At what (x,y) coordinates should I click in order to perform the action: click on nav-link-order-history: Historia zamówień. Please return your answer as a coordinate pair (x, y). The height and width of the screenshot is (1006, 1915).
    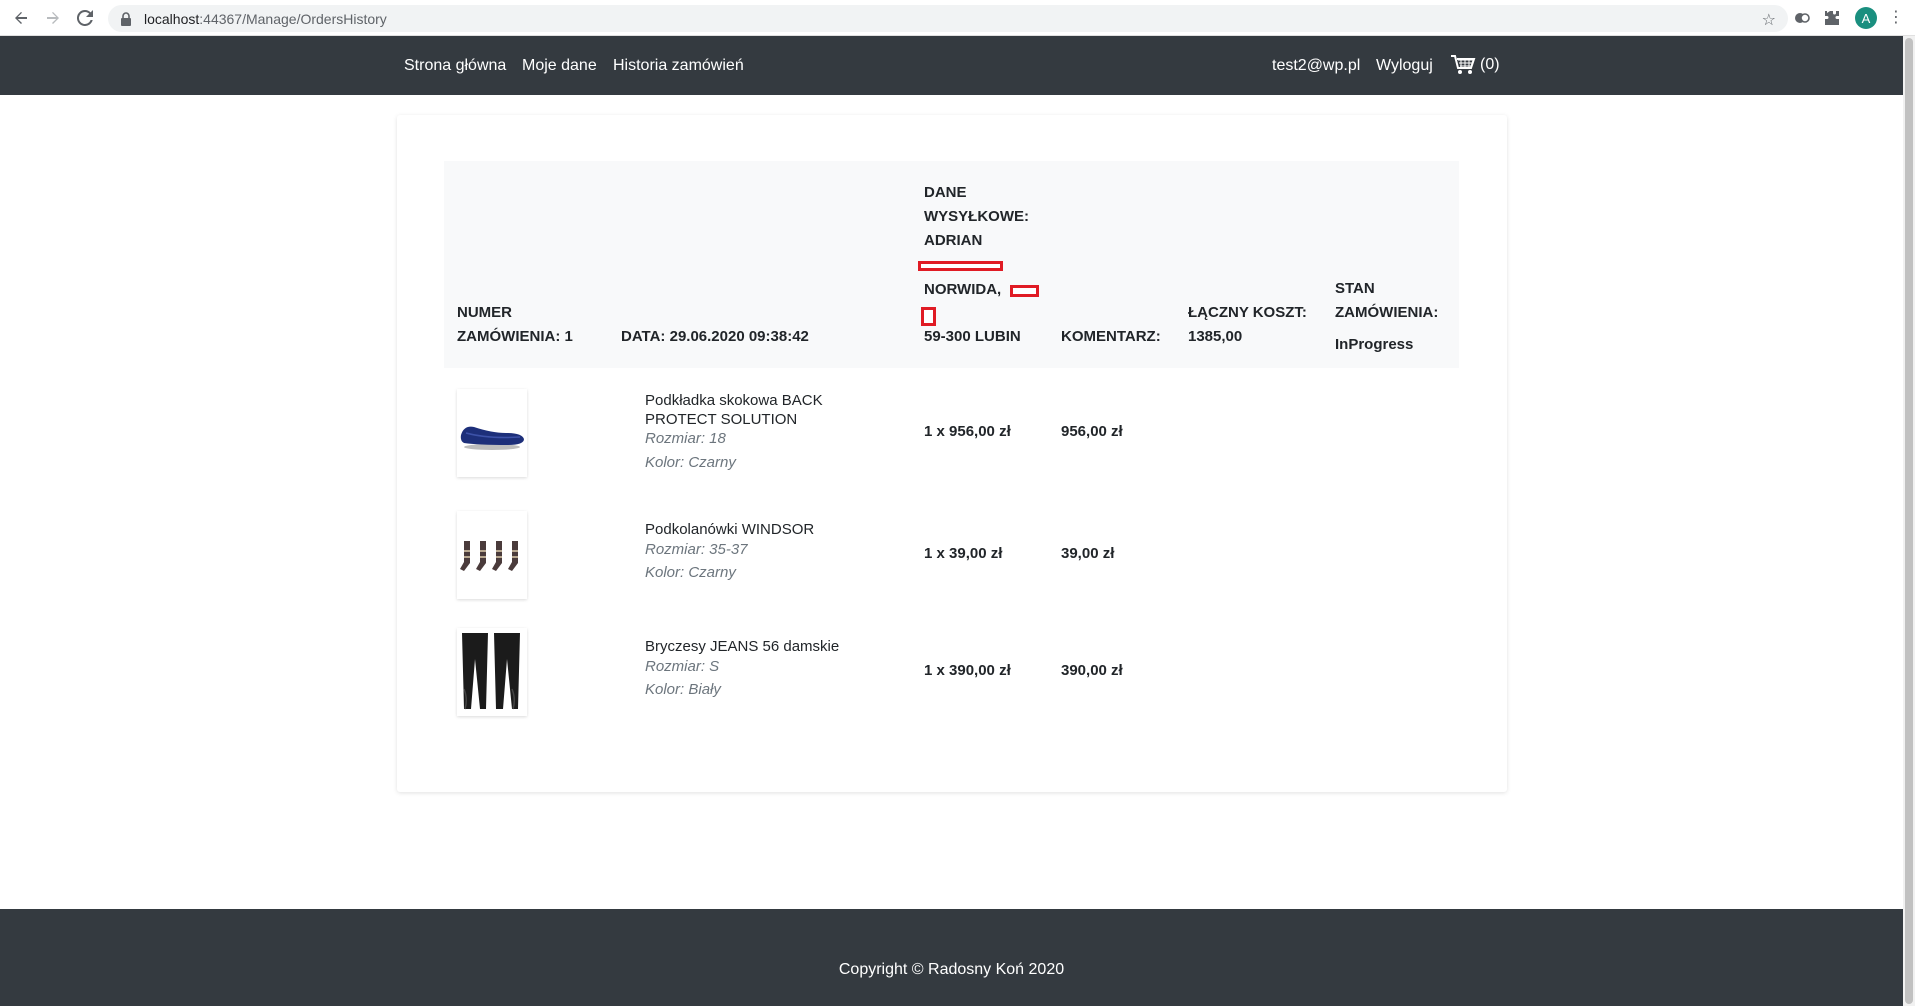
    Looking at the image, I should click on (678, 66).